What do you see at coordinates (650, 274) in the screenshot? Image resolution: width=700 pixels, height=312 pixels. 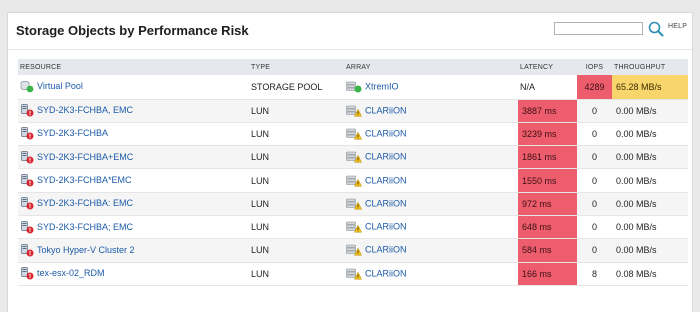 I see `throughput-cell: 0.08 MB/s` at bounding box center [650, 274].